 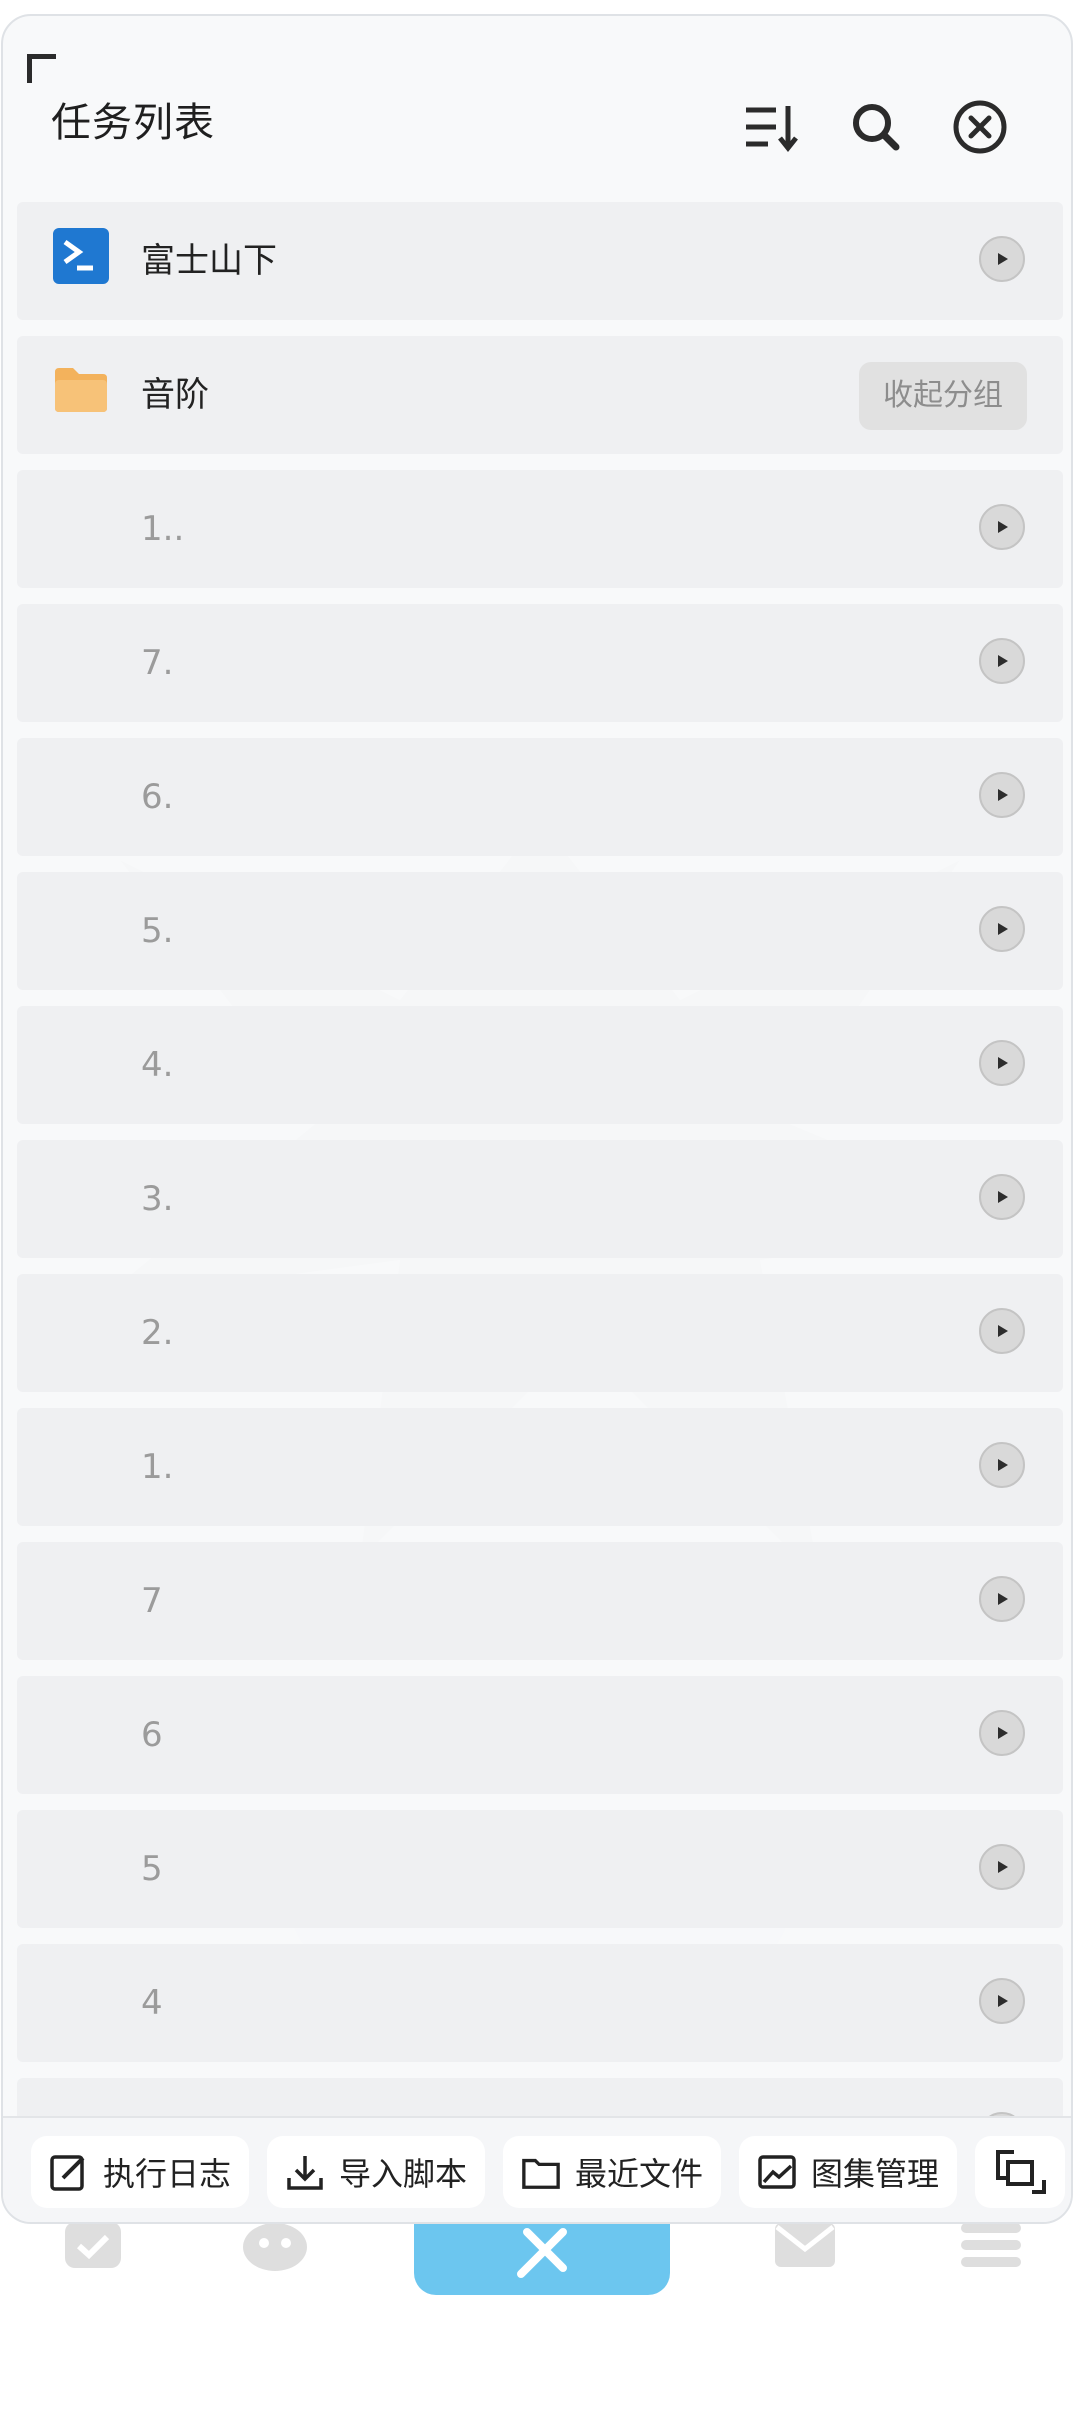 What do you see at coordinates (542, 2252) in the screenshot?
I see `tools-icon` at bounding box center [542, 2252].